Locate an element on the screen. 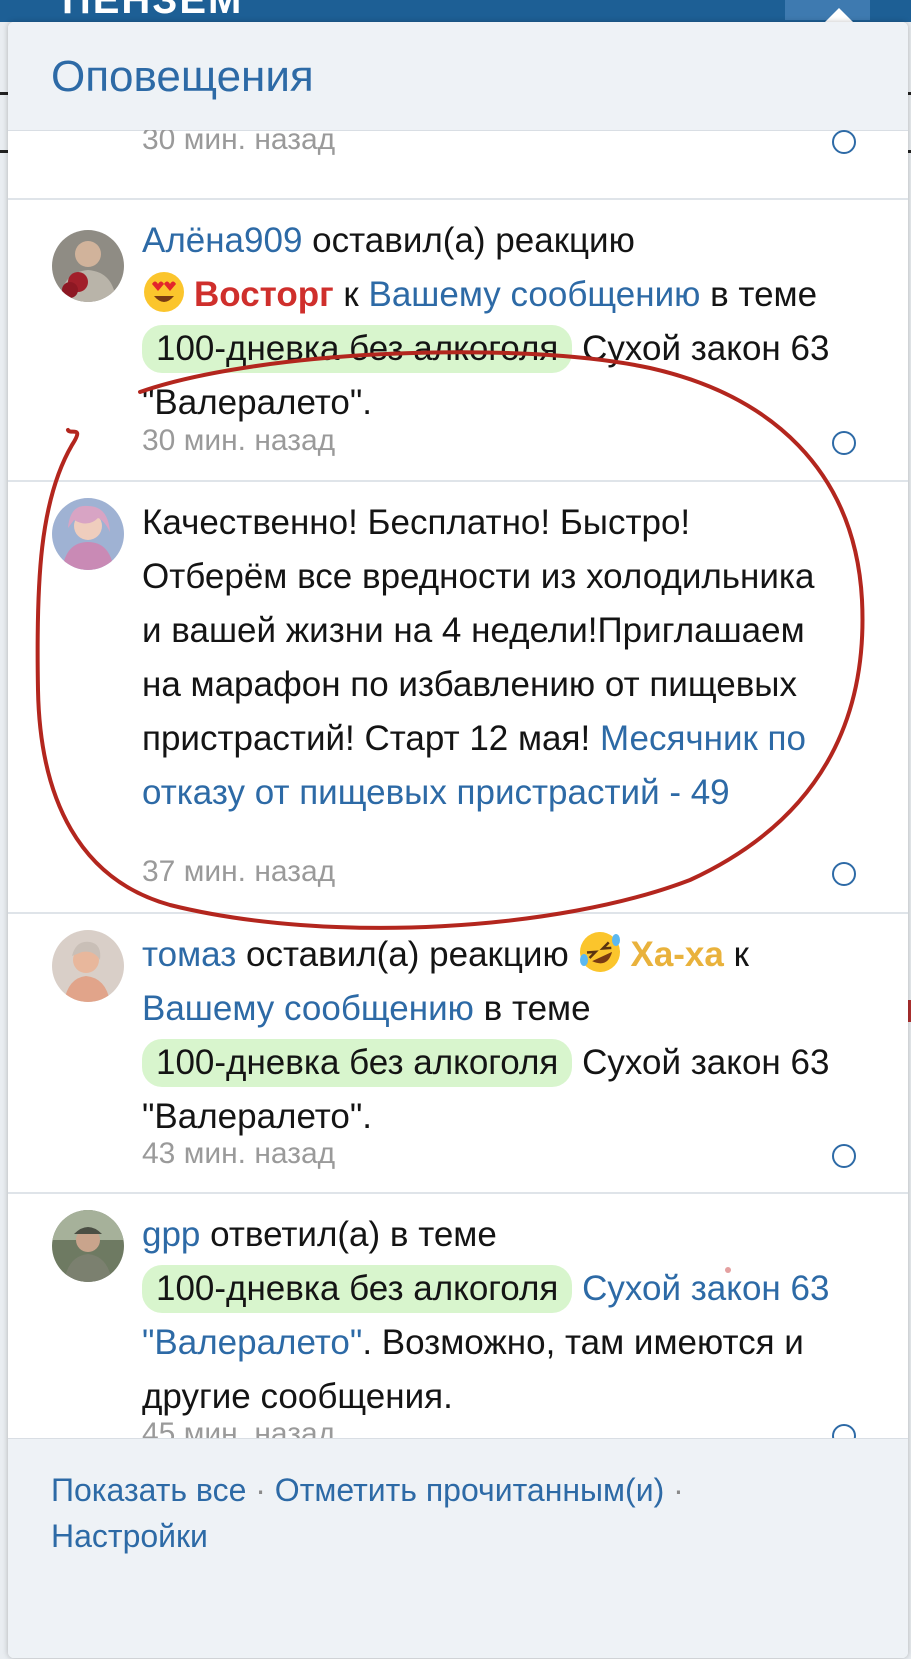 This screenshot has height=1659, width=911. popup-header: Оповещения is located at coordinates (458, 76).